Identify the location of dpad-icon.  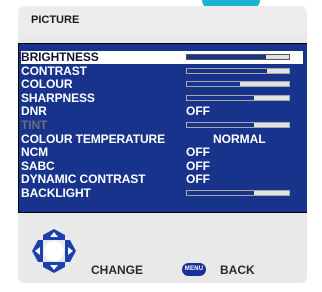
(54, 251).